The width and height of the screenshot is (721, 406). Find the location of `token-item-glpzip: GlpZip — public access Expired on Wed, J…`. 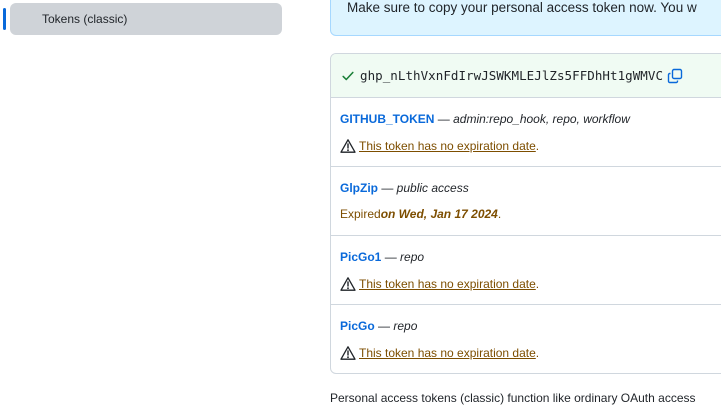

token-item-glpzip: GlpZip — public access Expired on Wed, J… is located at coordinates (526, 201).